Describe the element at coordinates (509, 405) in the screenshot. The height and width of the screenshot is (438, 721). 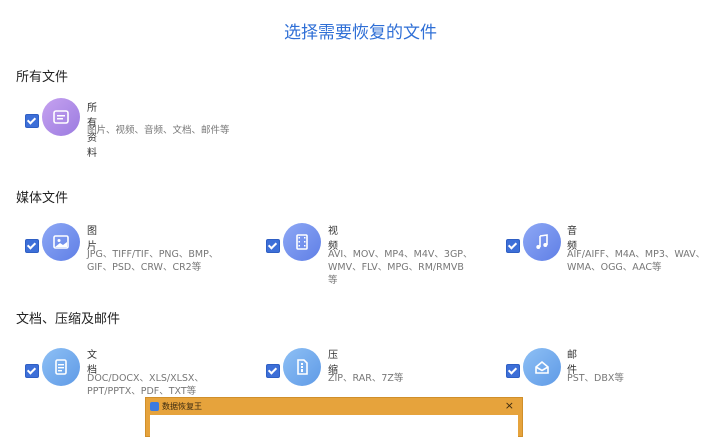
I see `dialog-close-button: ×` at that location.